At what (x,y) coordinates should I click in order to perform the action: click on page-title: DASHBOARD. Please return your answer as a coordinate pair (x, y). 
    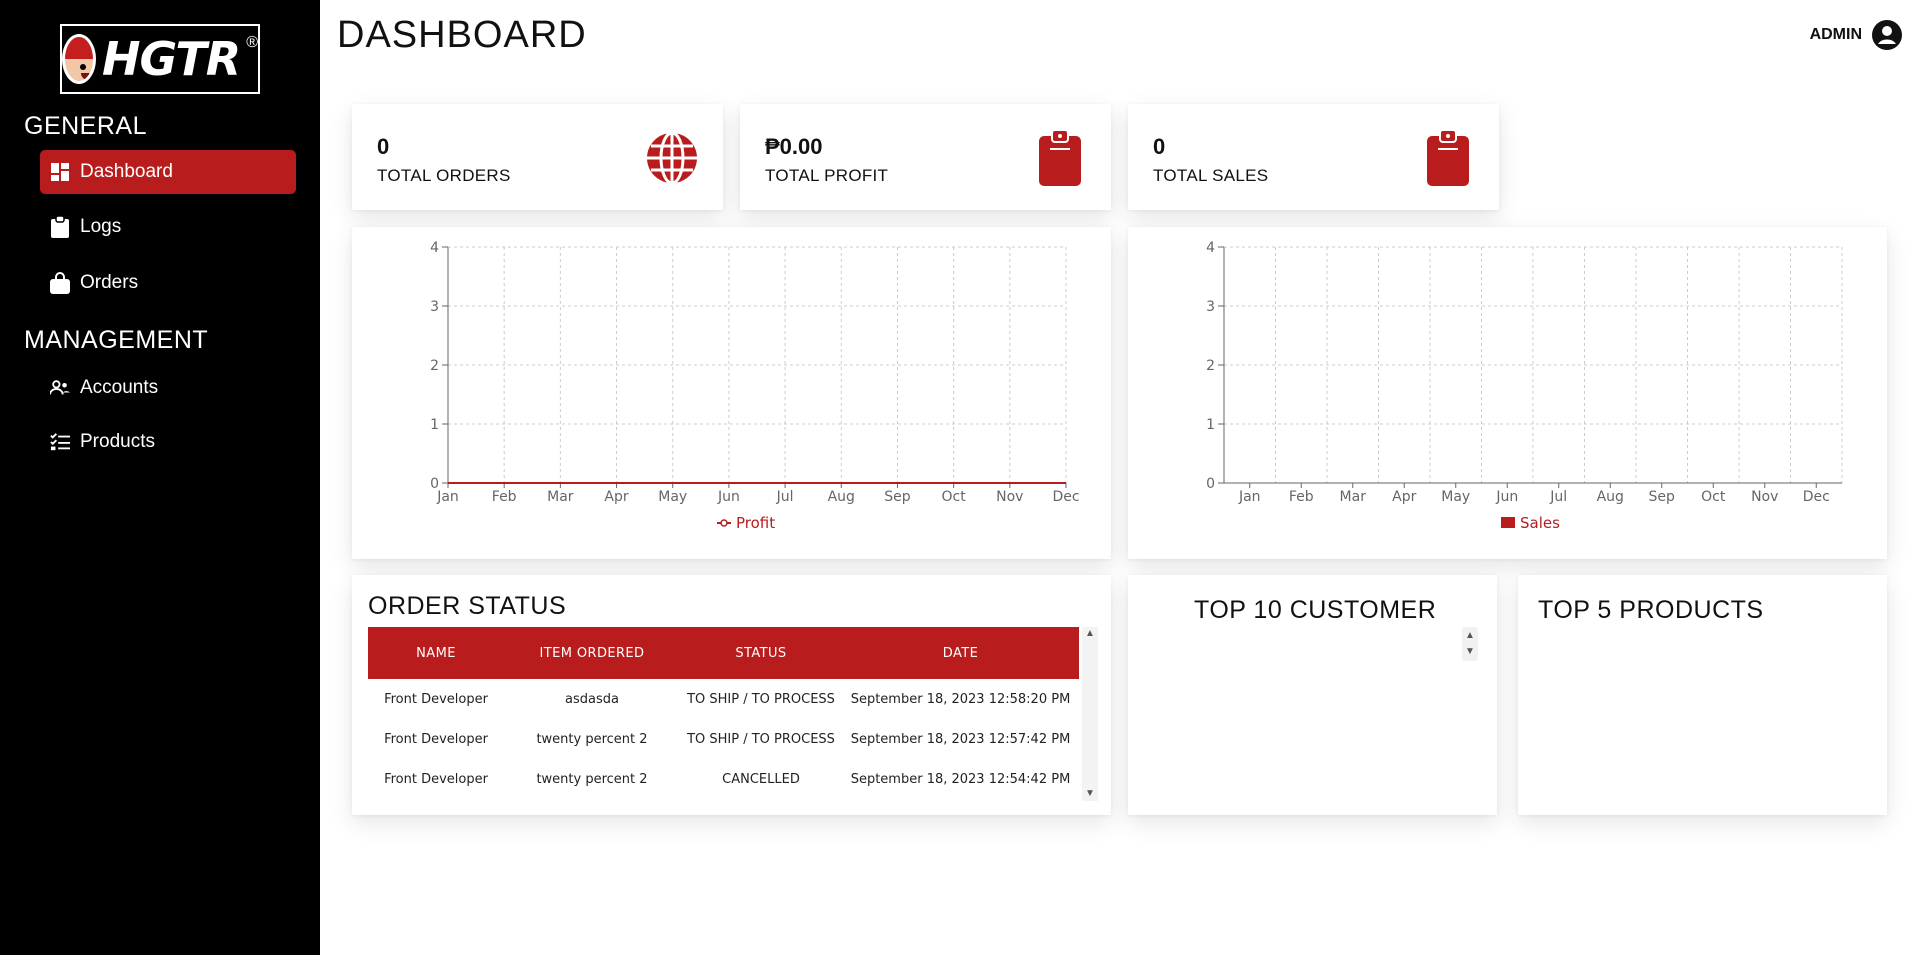
    Looking at the image, I should click on (462, 35).